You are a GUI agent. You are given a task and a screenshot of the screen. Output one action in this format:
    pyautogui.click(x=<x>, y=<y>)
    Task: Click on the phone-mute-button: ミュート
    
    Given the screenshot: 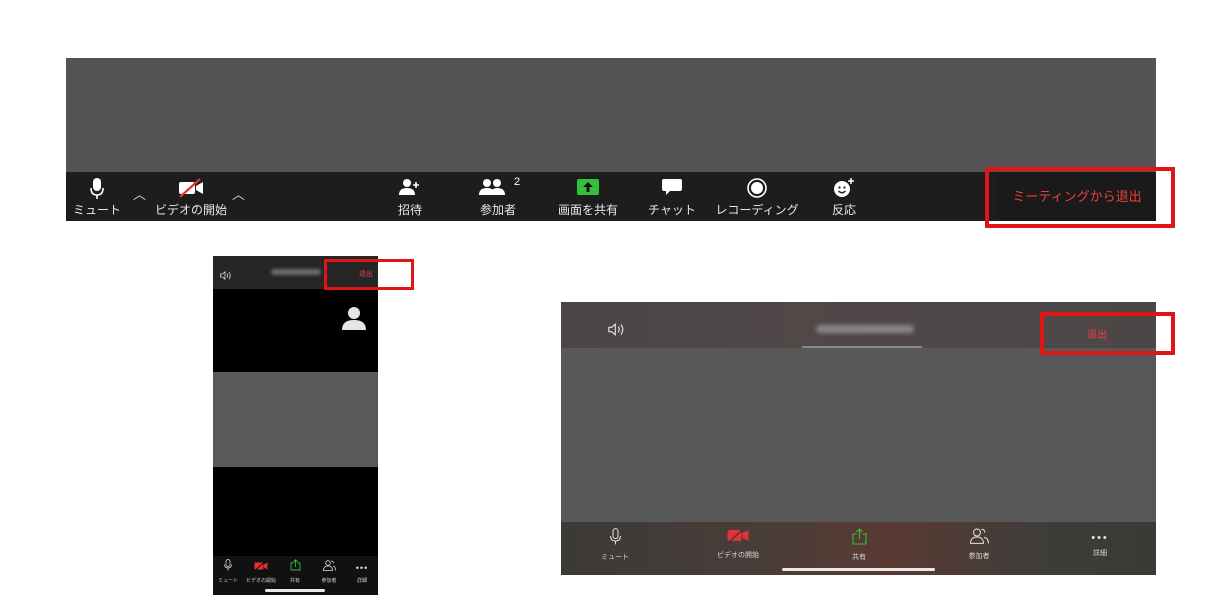 What is the action you would take?
    pyautogui.click(x=228, y=571)
    